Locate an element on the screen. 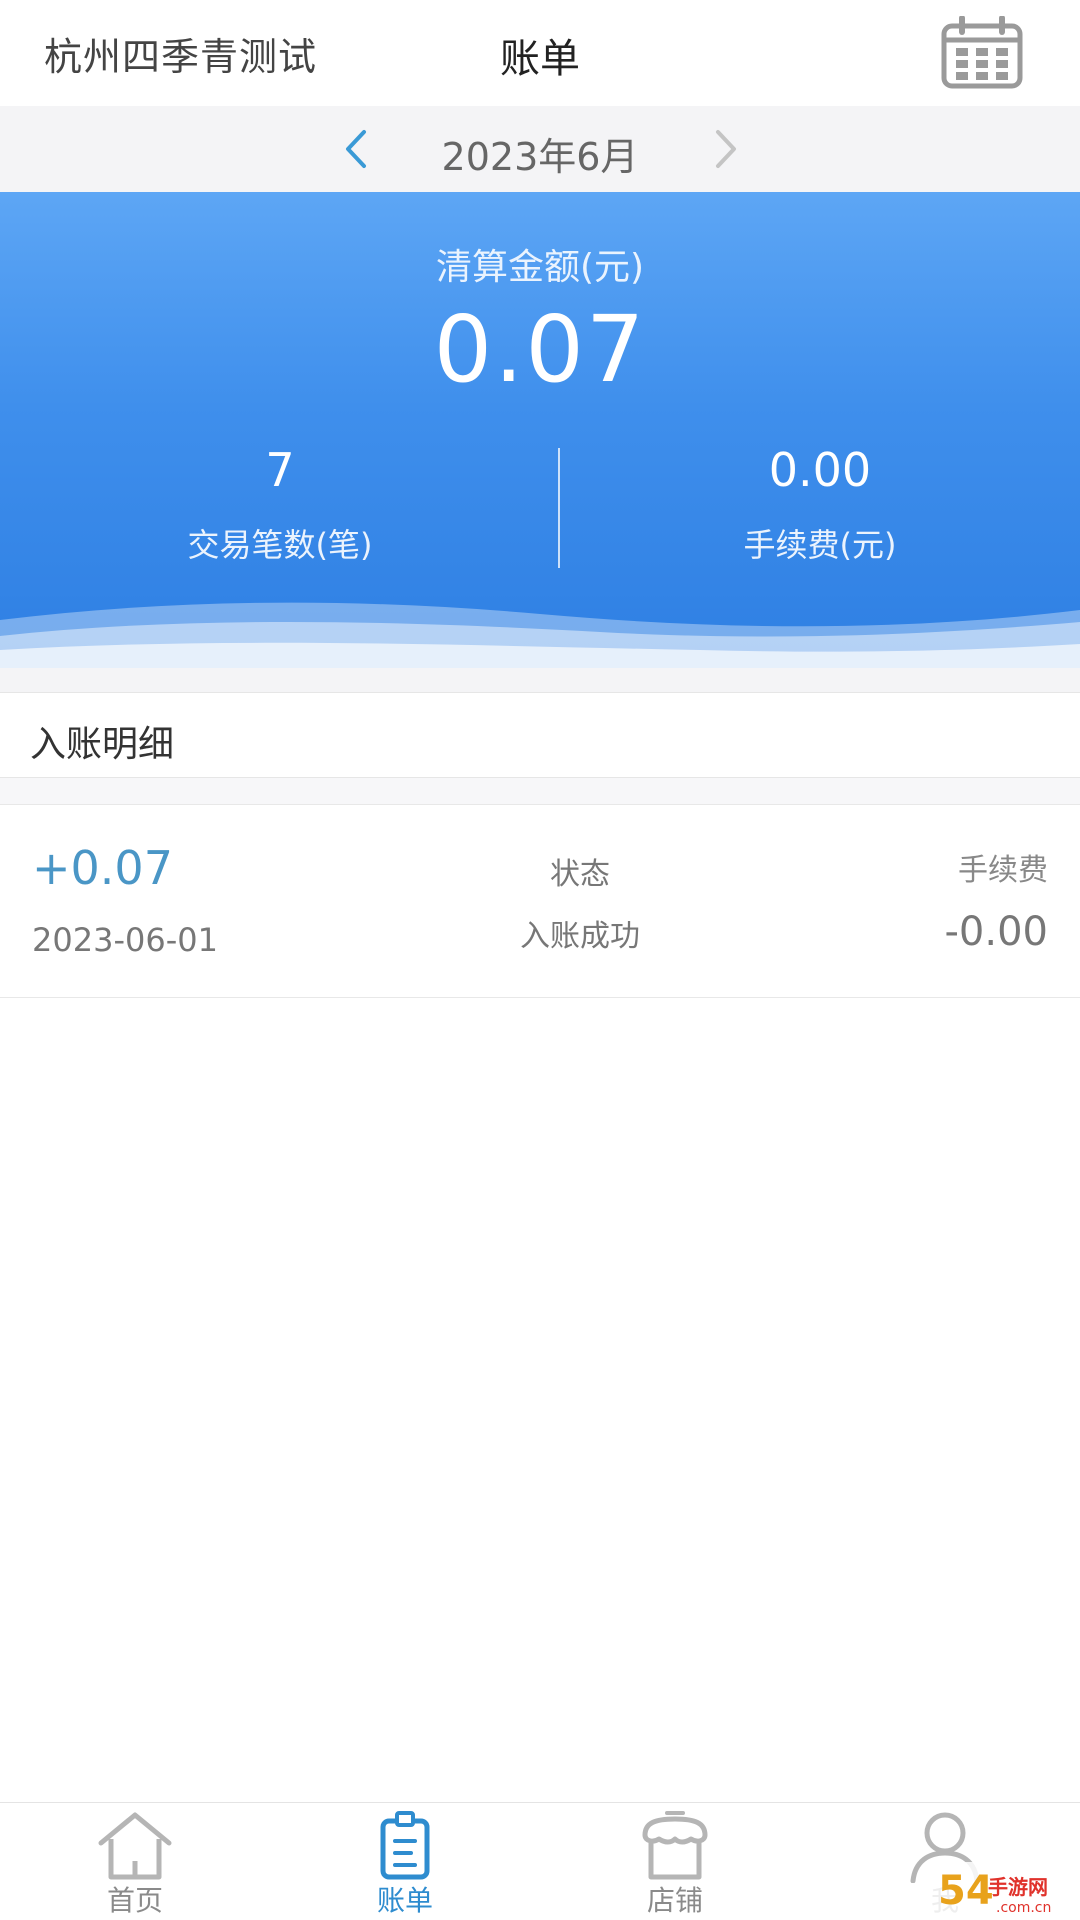  top-header: 杭州四季青测试 账单 is located at coordinates (540, 53).